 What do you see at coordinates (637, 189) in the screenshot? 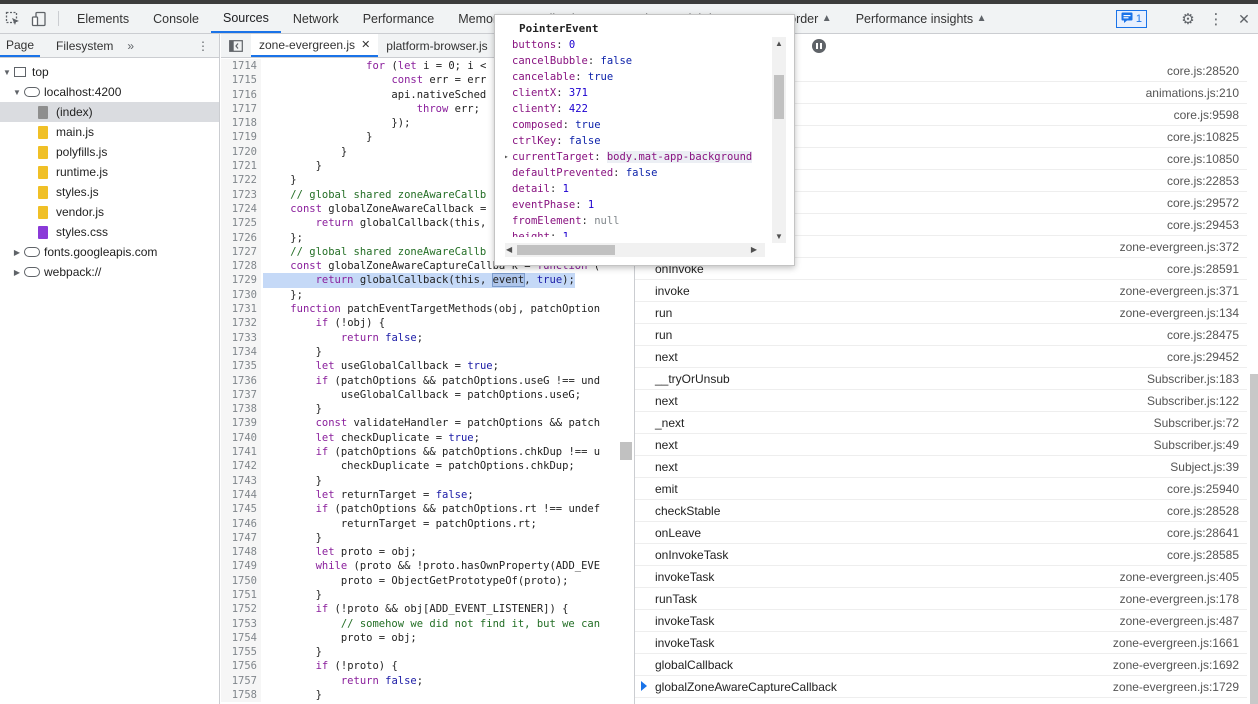
I see `property-row: detail: 1` at bounding box center [637, 189].